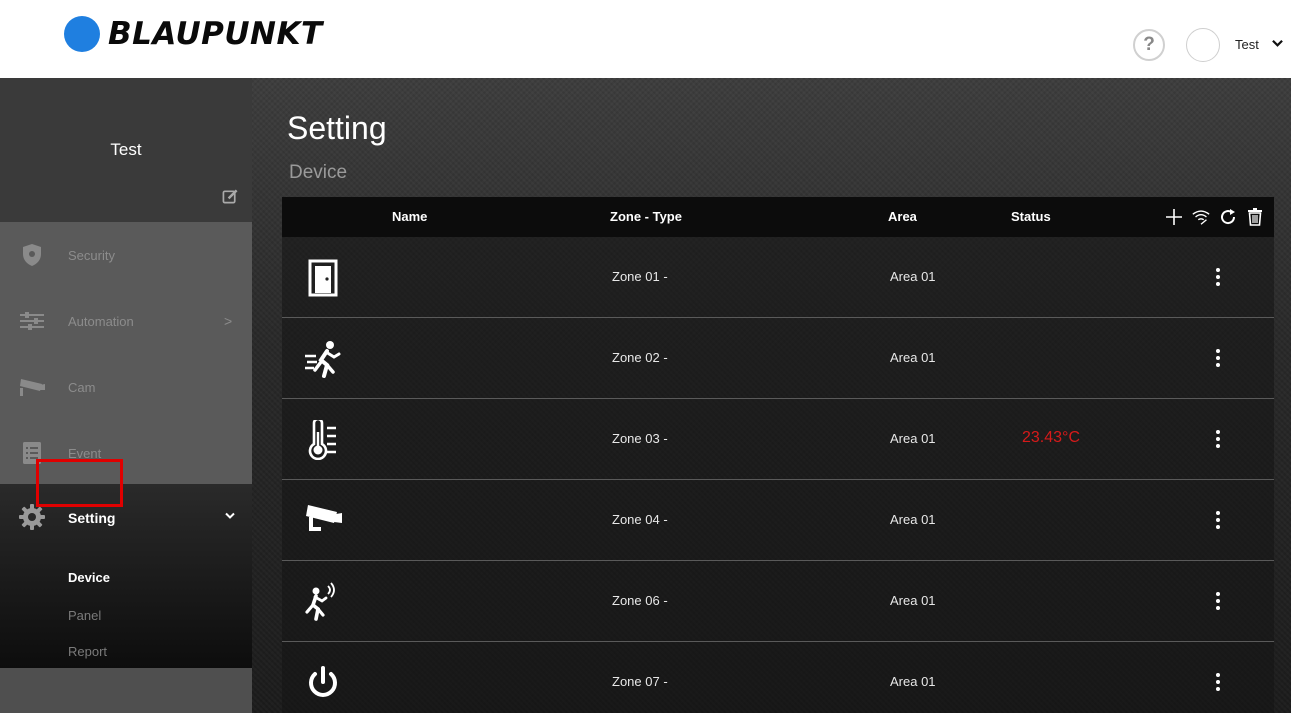  What do you see at coordinates (32, 255) in the screenshot?
I see `shield-icon` at bounding box center [32, 255].